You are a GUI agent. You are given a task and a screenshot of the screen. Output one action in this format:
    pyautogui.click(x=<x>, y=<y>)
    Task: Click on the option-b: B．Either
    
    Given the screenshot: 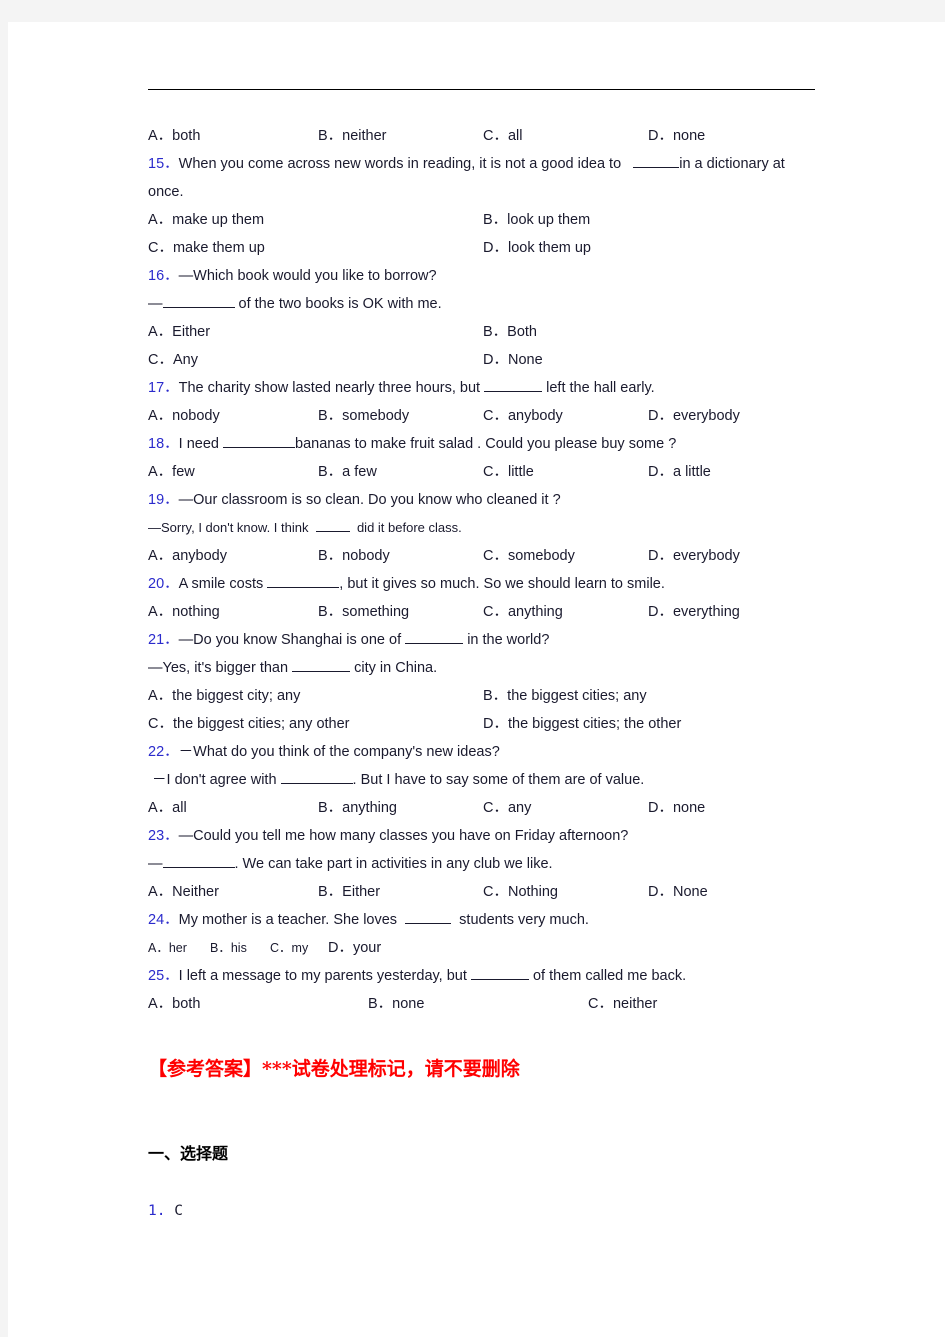 What is the action you would take?
    pyautogui.click(x=349, y=892)
    